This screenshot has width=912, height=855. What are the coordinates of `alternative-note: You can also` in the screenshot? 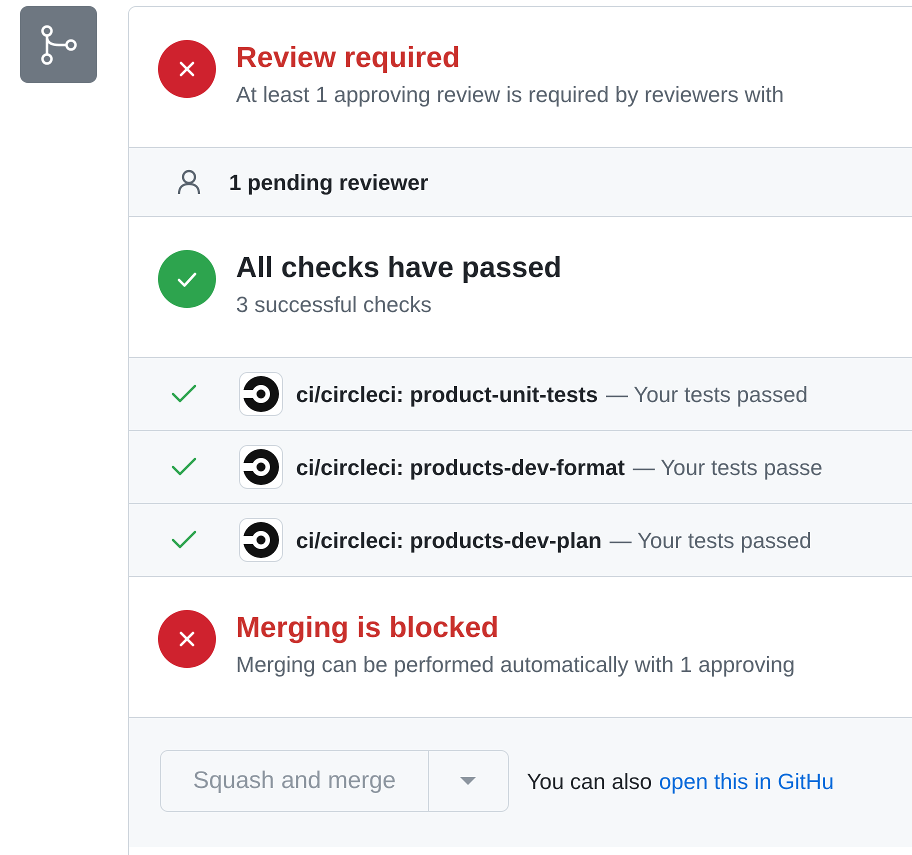 It's located at (589, 782).